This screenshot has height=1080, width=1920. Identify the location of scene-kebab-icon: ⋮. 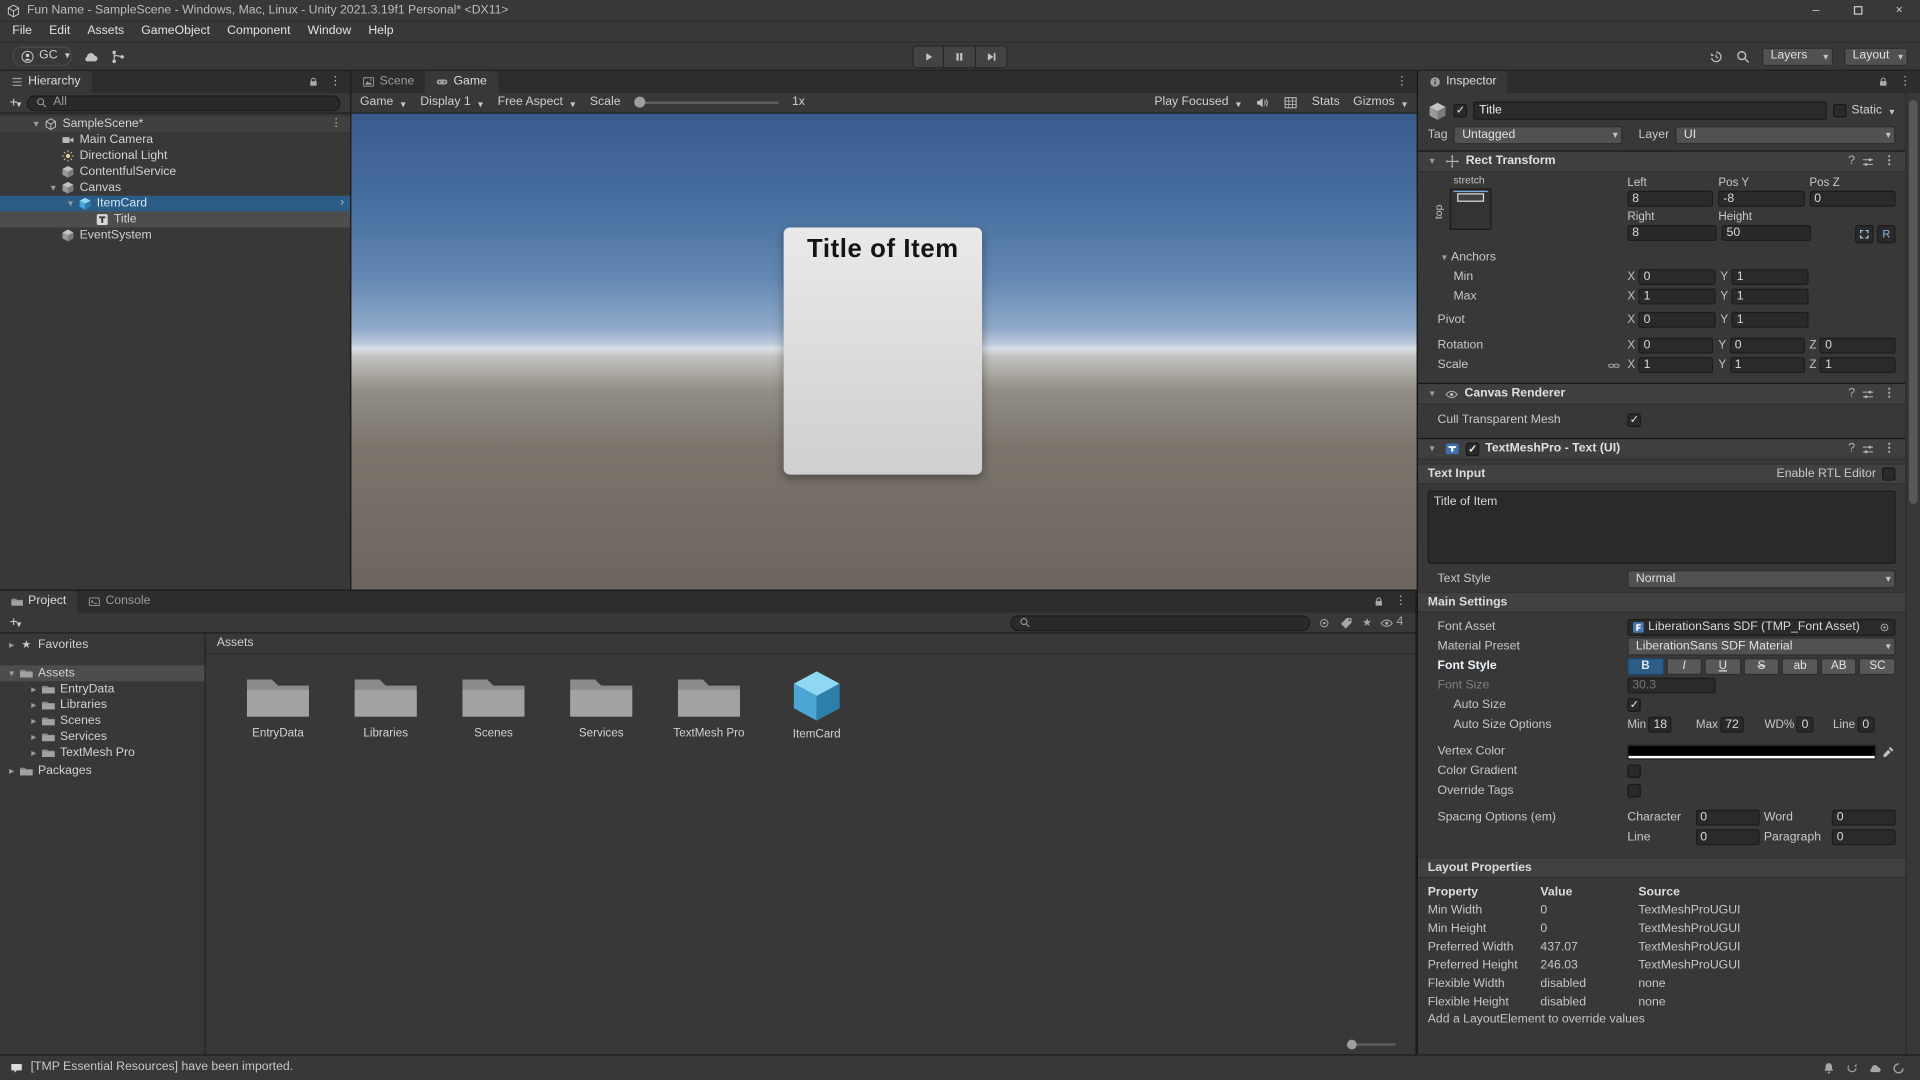
(336, 122).